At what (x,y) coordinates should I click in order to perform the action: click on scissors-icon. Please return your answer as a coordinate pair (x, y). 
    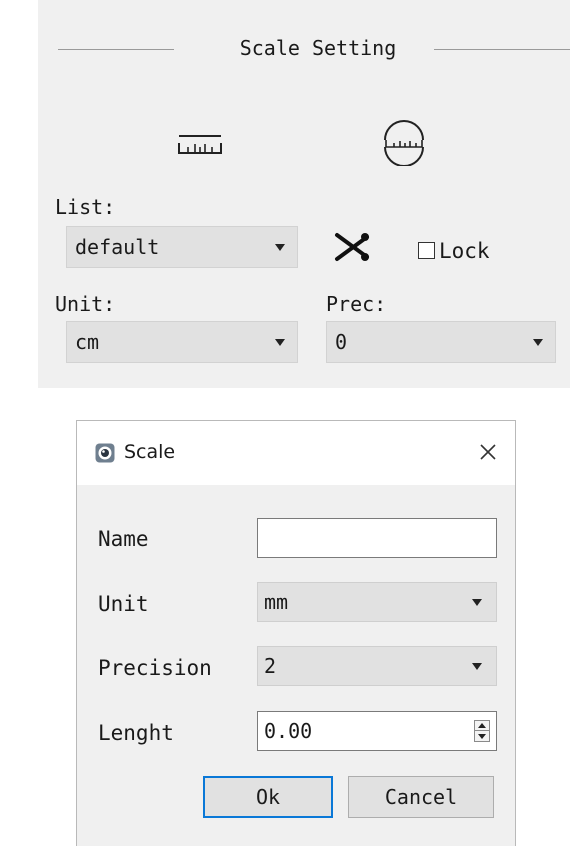
    Looking at the image, I should click on (352, 247).